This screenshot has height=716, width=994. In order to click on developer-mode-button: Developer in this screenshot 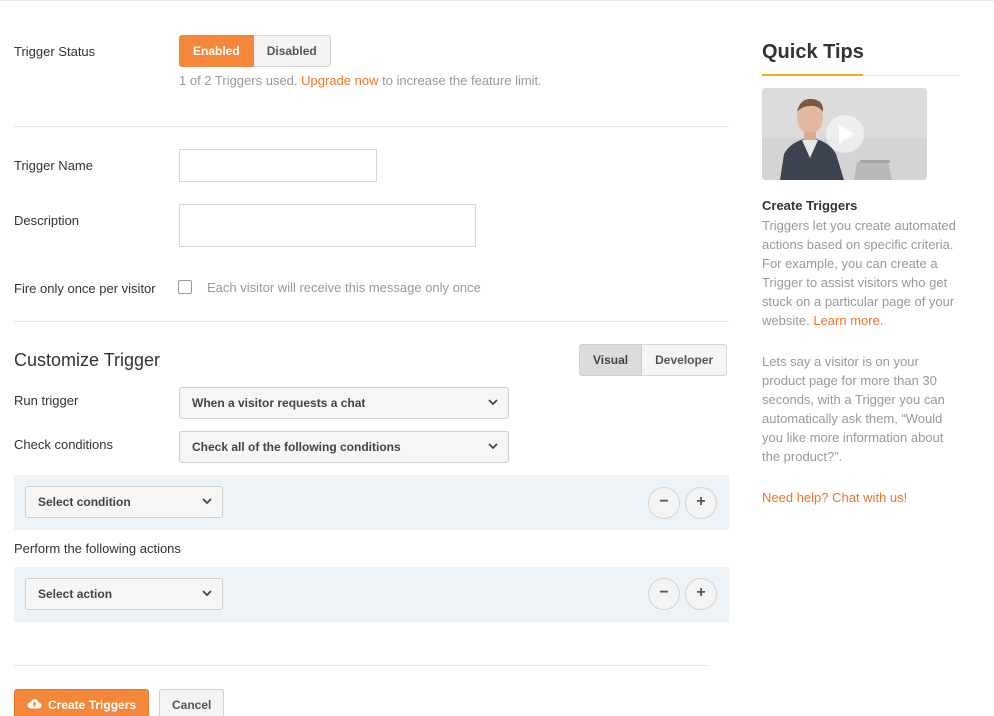, I will do `click(685, 360)`.